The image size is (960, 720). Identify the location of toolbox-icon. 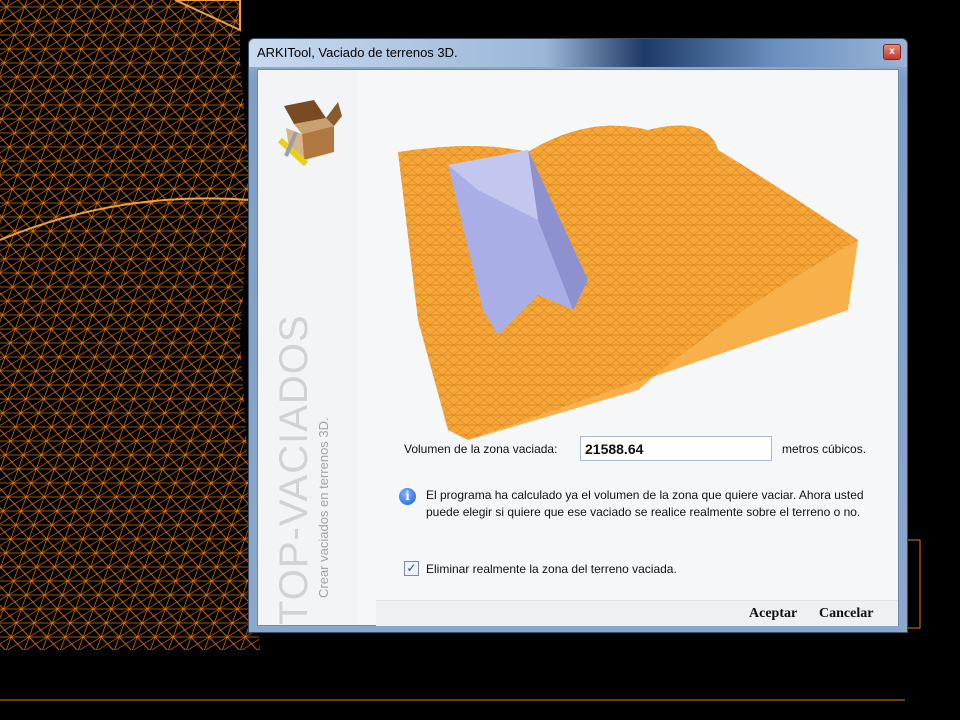
(309, 133).